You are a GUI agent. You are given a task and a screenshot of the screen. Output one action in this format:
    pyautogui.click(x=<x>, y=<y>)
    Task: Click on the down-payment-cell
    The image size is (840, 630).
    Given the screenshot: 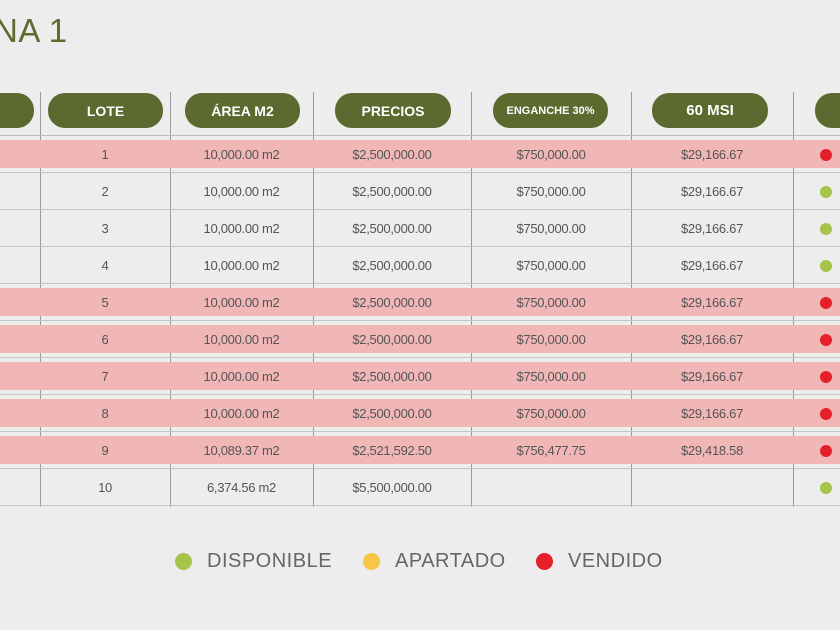 What is the action you would take?
    pyautogui.click(x=551, y=487)
    